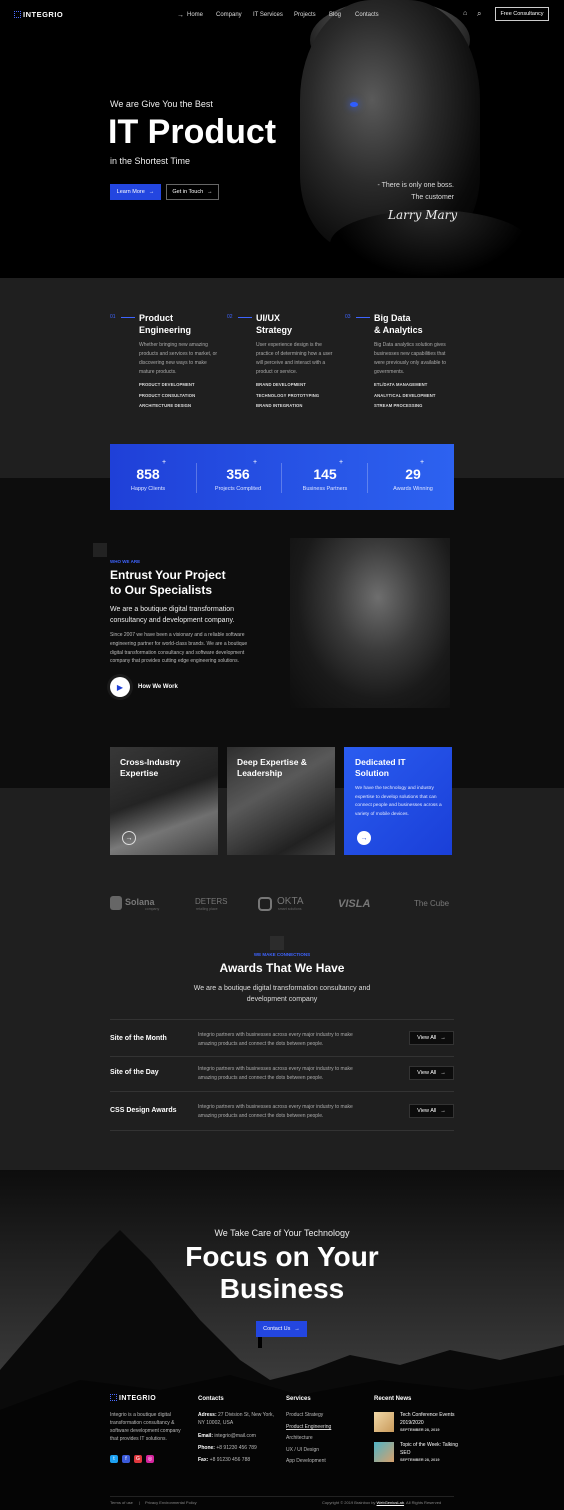 Image resolution: width=564 pixels, height=1510 pixels. What do you see at coordinates (192, 132) in the screenshot?
I see `hero-title: IT Product` at bounding box center [192, 132].